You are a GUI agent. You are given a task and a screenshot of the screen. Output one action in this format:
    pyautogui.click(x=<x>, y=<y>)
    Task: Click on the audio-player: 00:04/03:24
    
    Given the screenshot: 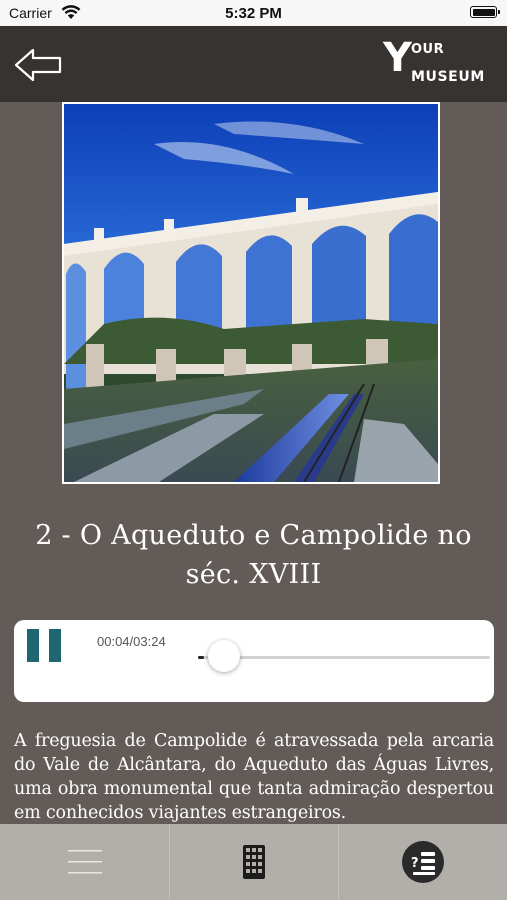 What is the action you would take?
    pyautogui.click(x=254, y=661)
    